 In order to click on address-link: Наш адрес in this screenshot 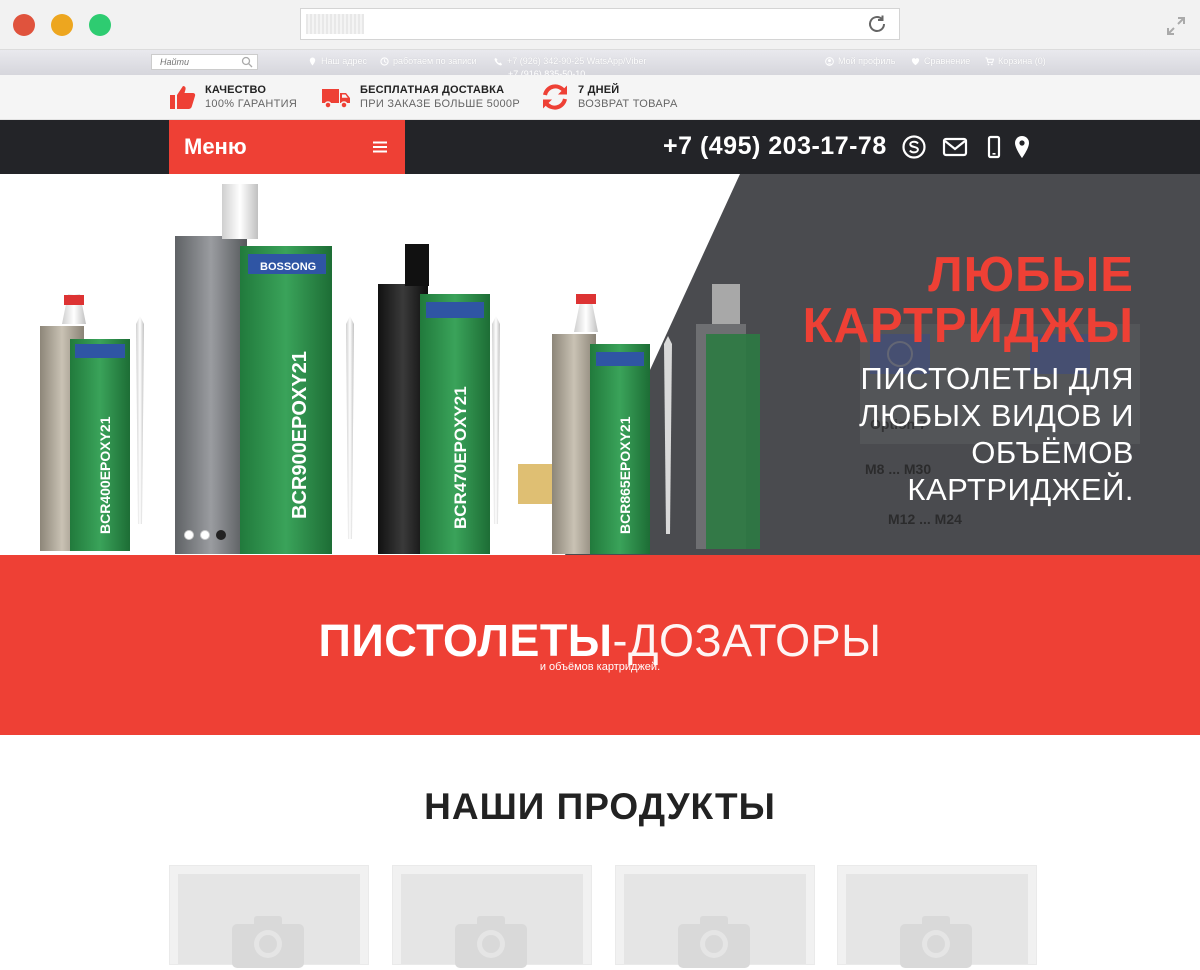, I will do `click(337, 61)`.